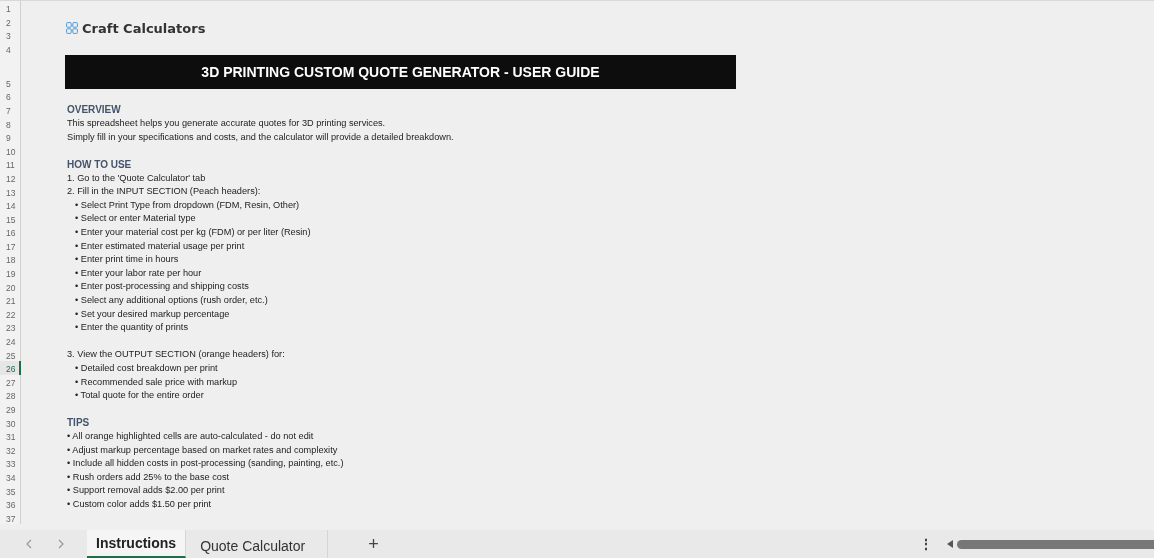  I want to click on guide-text: • Enter your material cost per kg (FDM) or per liter (Resin), so click(193, 232).